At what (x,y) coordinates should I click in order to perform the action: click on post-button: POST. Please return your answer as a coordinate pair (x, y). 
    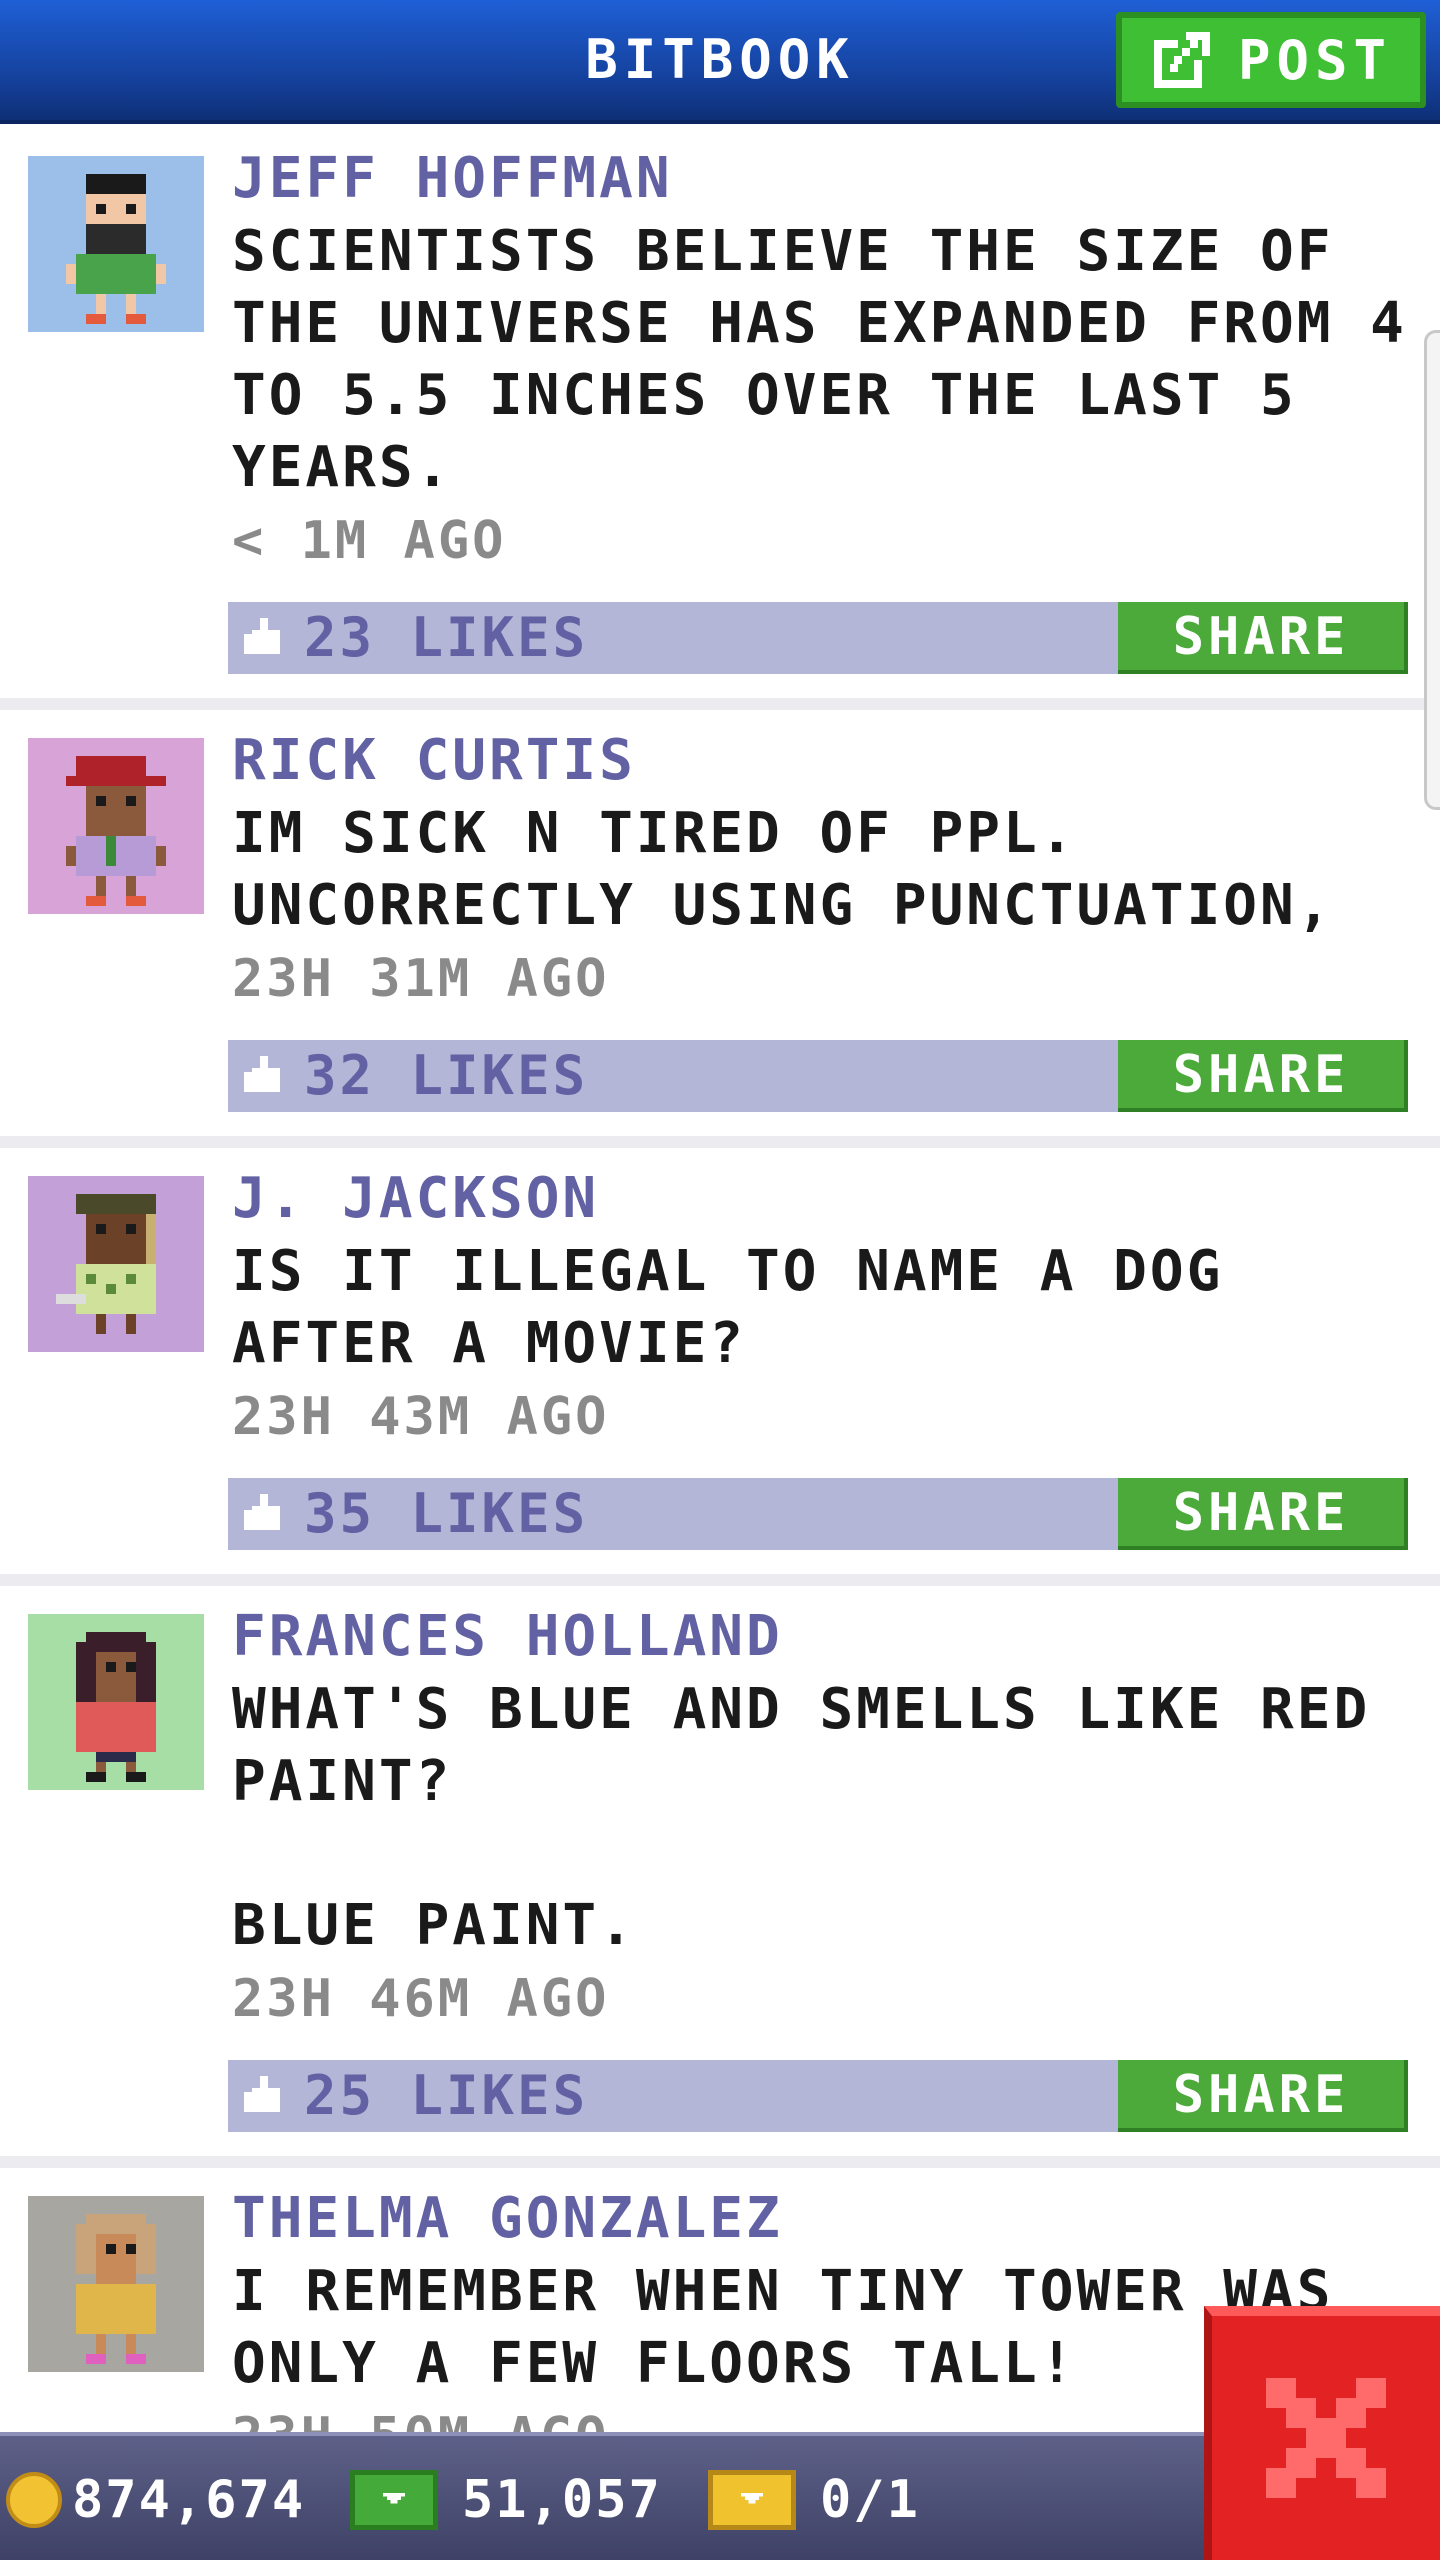
    Looking at the image, I should click on (1271, 60).